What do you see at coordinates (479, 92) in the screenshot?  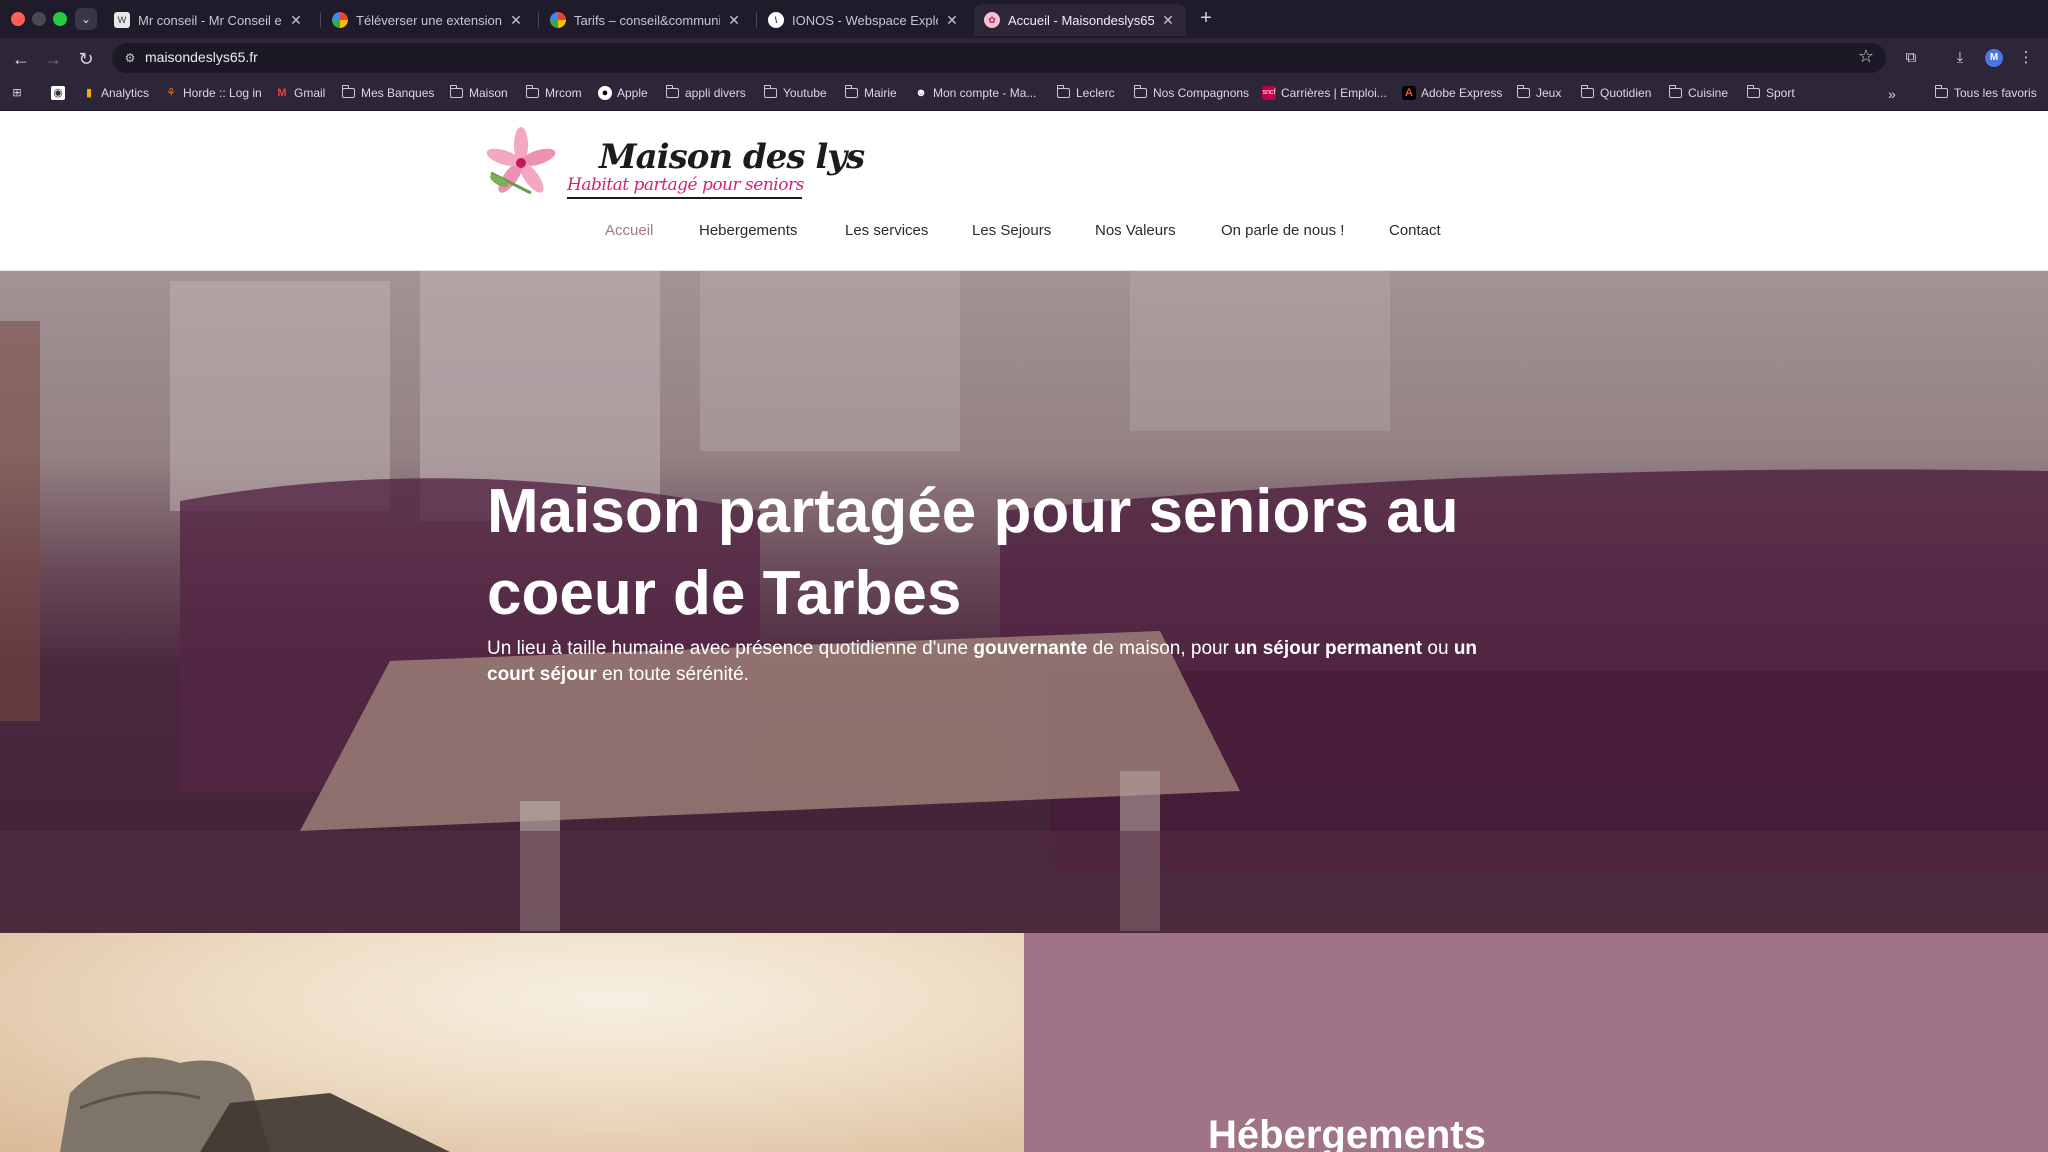 I see `bookmark-maison: Maison` at bounding box center [479, 92].